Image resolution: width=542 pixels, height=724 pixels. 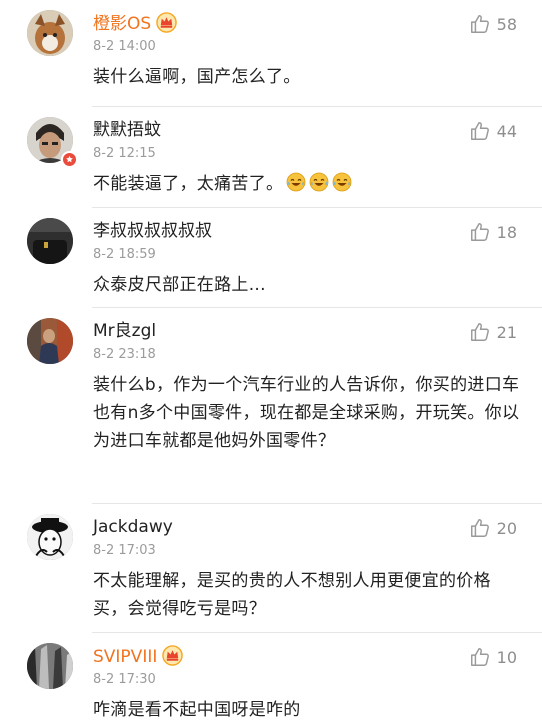 I want to click on comment-text: 不能装逼了，太痛苦了。, so click(x=308, y=184).